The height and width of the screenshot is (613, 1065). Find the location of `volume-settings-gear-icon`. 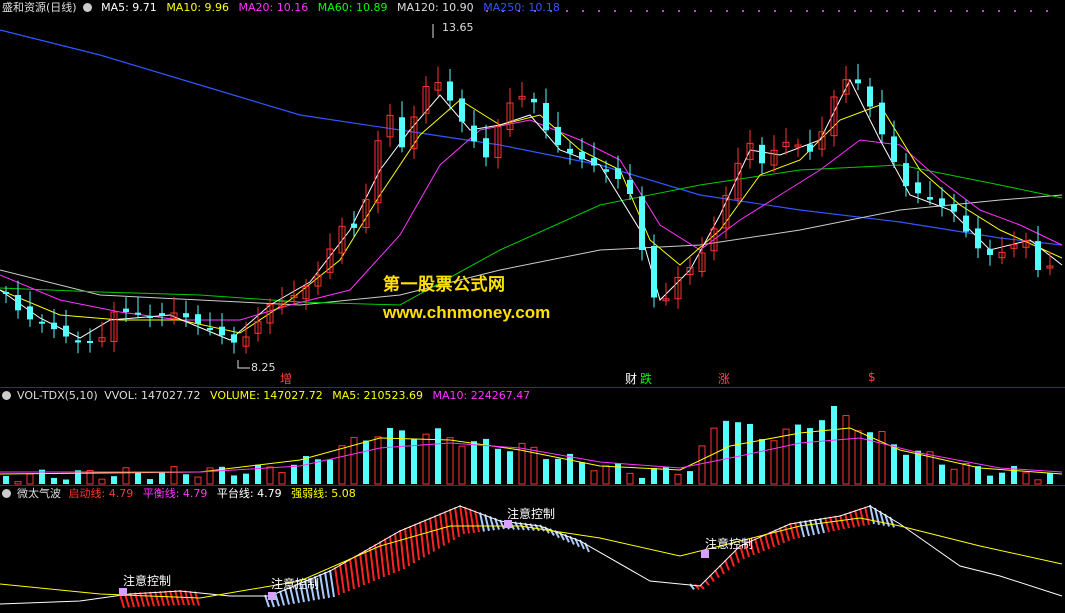

volume-settings-gear-icon is located at coordinates (6, 395).